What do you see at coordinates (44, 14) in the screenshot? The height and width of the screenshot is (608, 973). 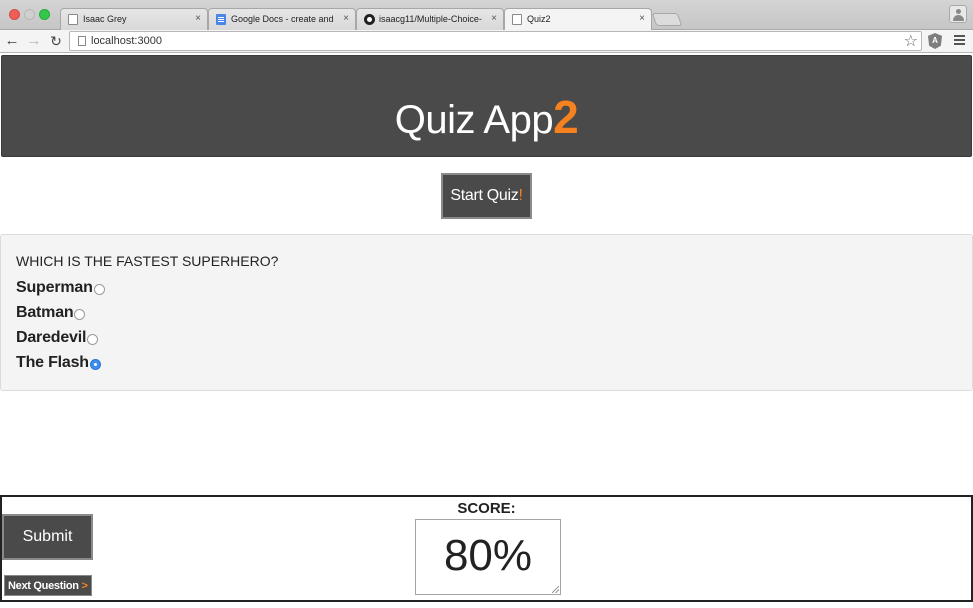 I see `window-zoom-button` at bounding box center [44, 14].